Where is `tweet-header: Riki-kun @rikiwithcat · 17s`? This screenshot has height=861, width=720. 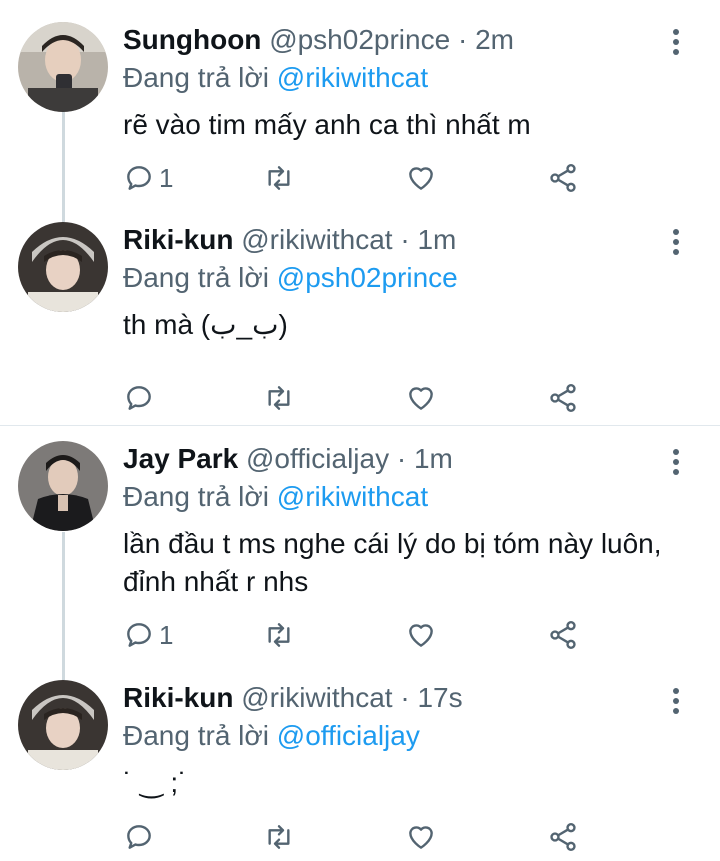 tweet-header: Riki-kun @rikiwithcat · 17s is located at coordinates (396, 698).